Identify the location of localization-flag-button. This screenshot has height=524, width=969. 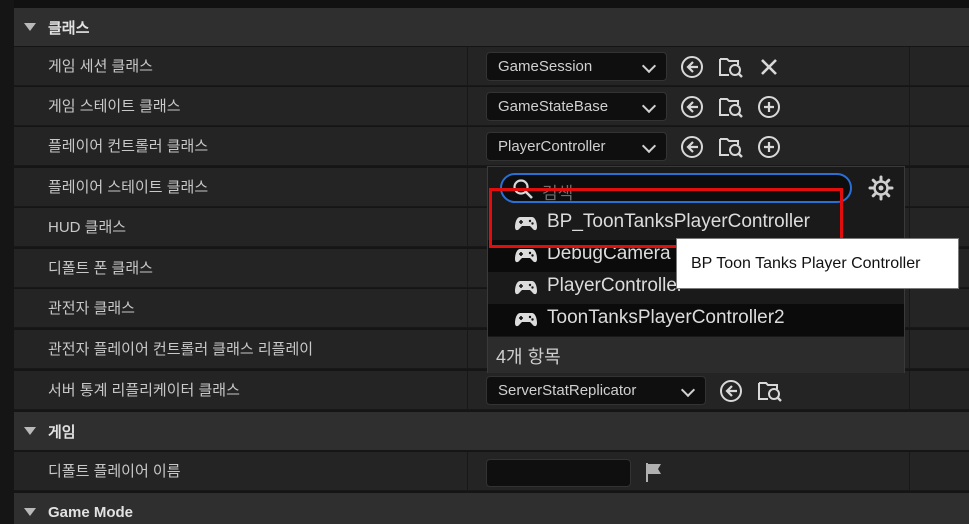
(654, 472).